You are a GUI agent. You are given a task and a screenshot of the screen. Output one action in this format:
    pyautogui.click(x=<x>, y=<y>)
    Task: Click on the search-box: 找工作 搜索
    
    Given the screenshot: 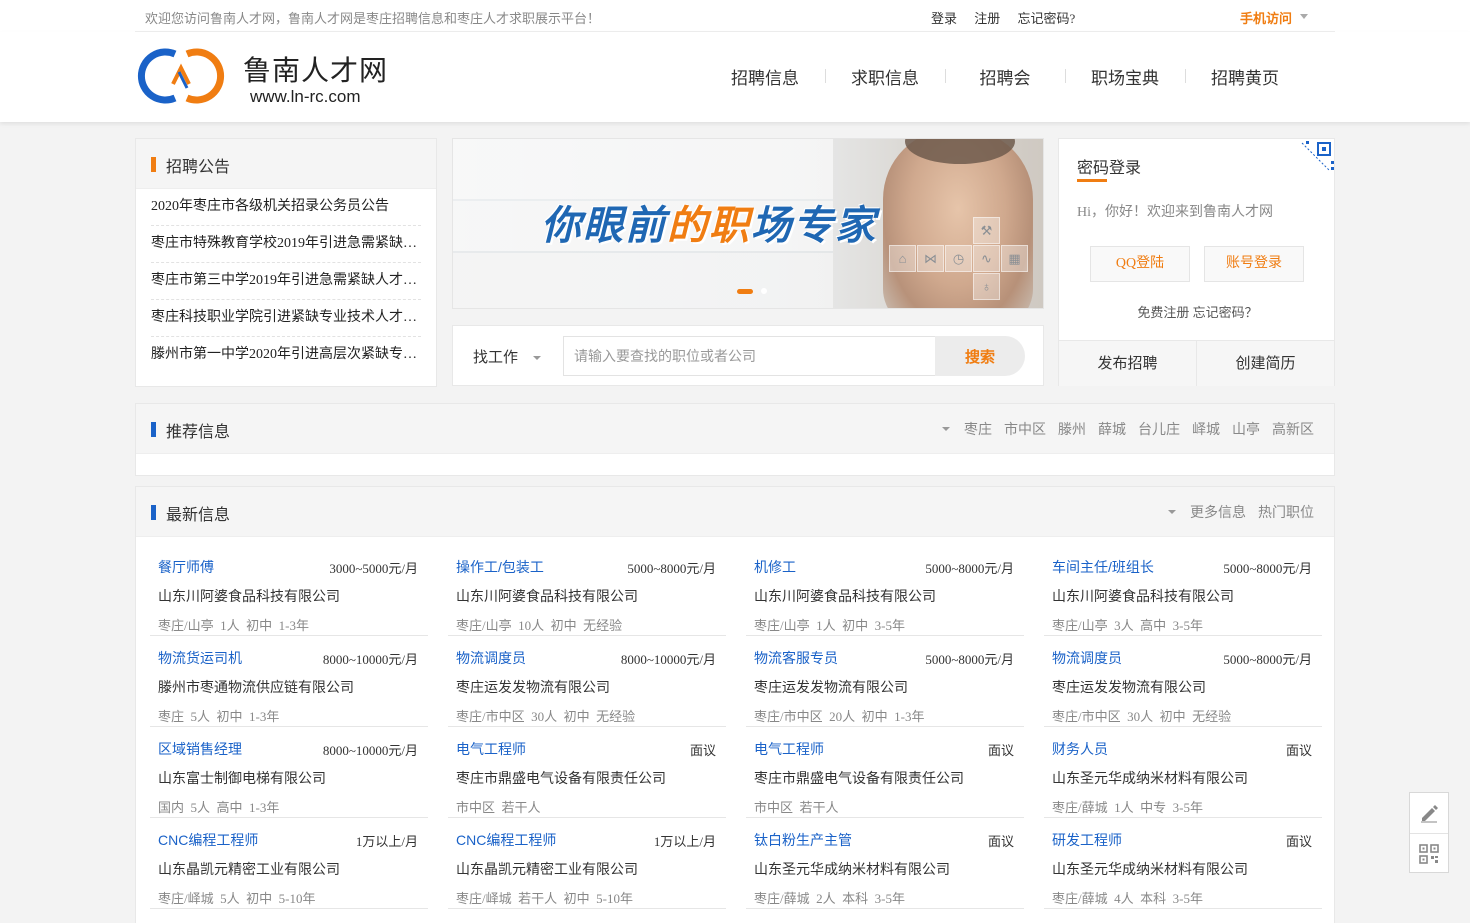 What is the action you would take?
    pyautogui.click(x=748, y=355)
    